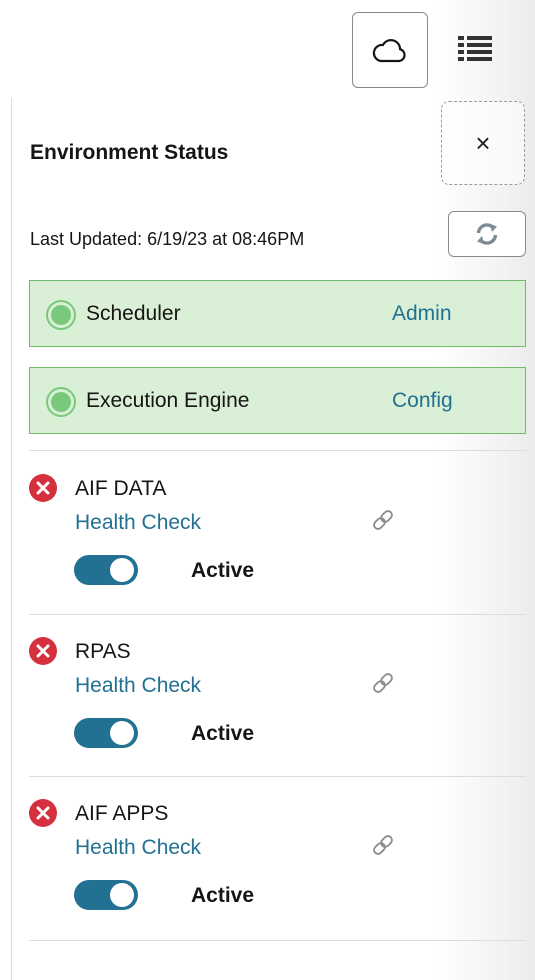 The height and width of the screenshot is (980, 535). Describe the element at coordinates (122, 813) in the screenshot. I see `env-name: AIF APPS` at that location.